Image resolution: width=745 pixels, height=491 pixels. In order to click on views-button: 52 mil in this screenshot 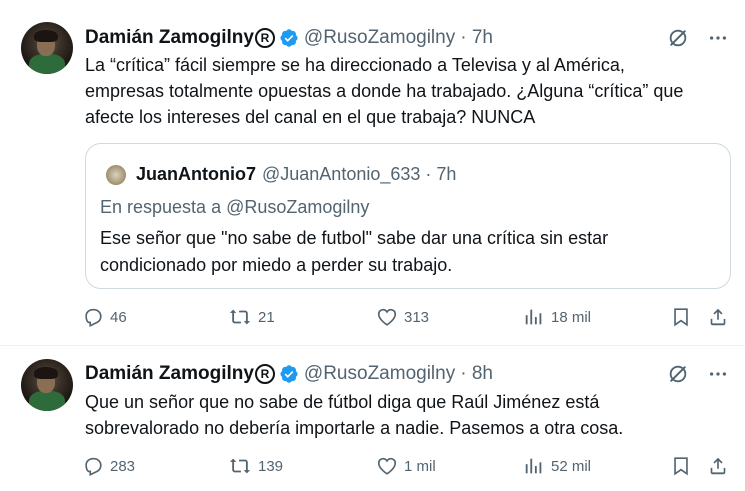, I will do `click(557, 466)`.